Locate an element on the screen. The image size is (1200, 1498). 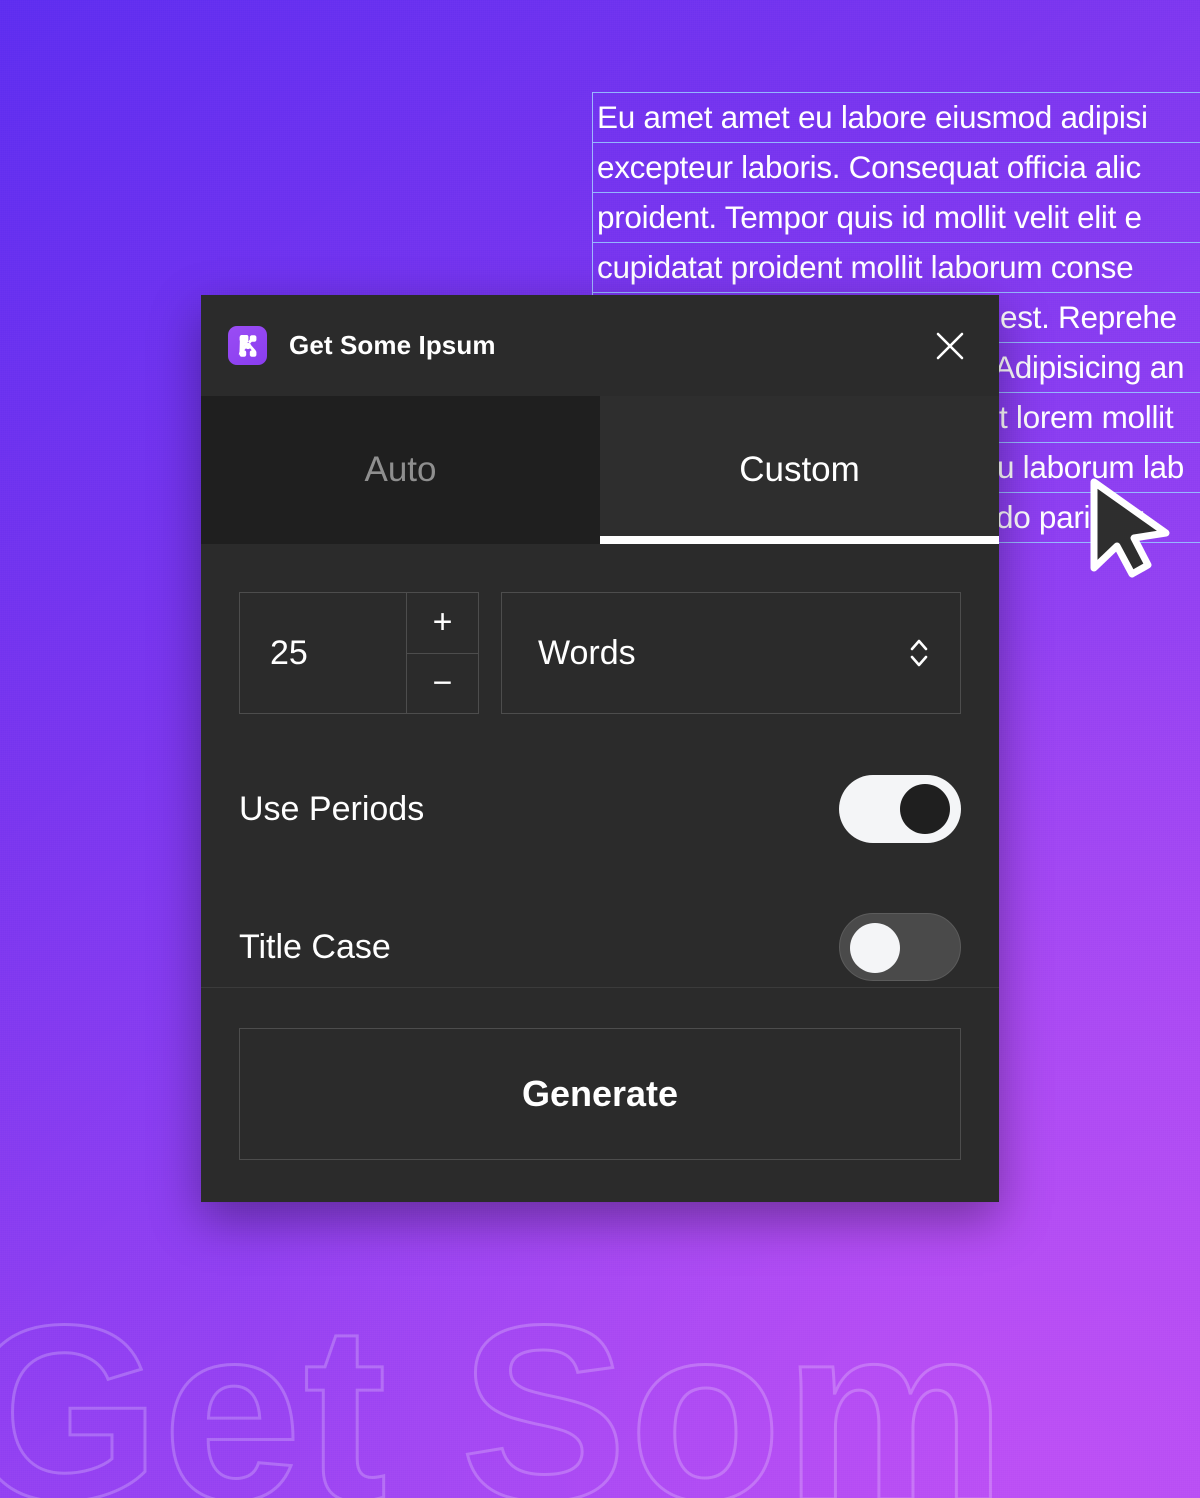
tab-auto: Auto is located at coordinates (400, 470).